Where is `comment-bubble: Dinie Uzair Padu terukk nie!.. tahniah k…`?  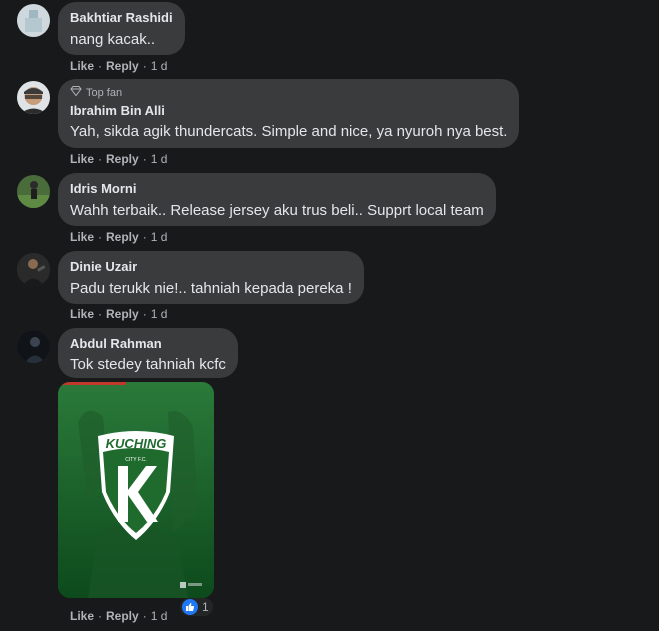
comment-bubble: Dinie Uzair Padu terukk nie!.. tahniah k… is located at coordinates (211, 277).